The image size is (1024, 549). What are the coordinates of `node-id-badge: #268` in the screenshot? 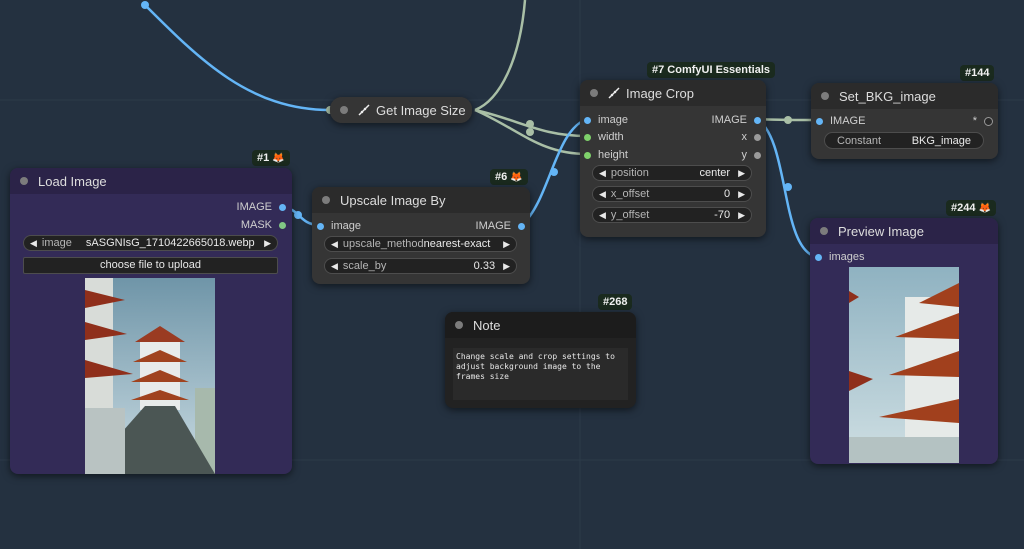 It's located at (615, 302).